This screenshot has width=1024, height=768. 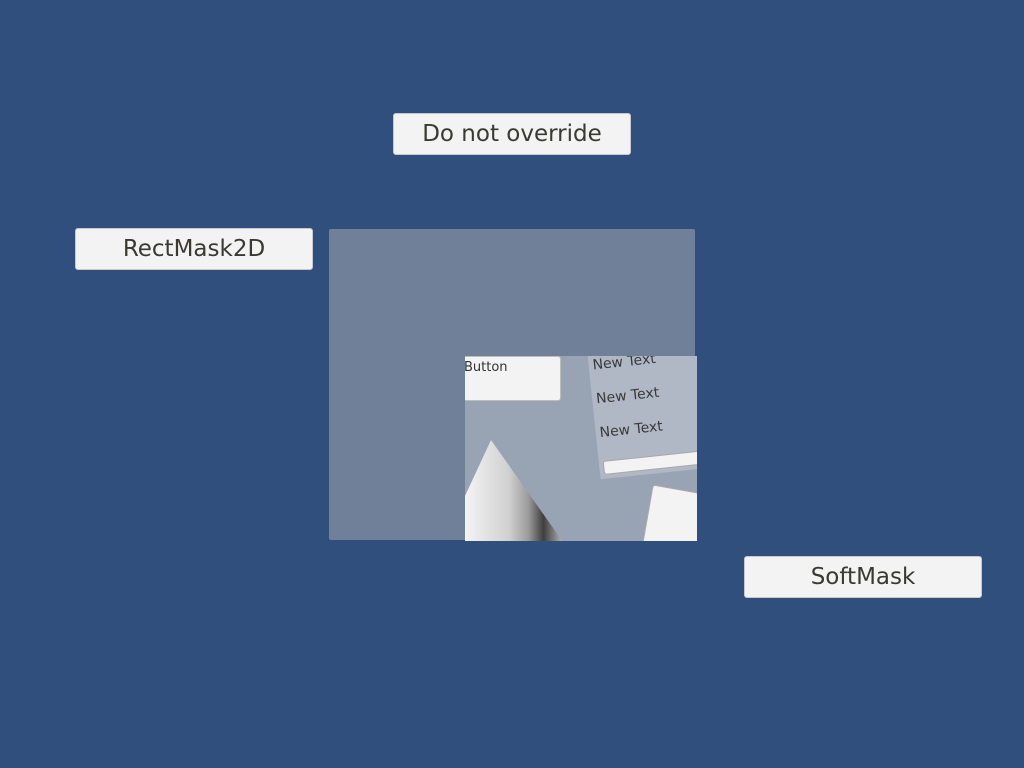 What do you see at coordinates (194, 249) in the screenshot?
I see `rectmask2d-button: RectMask2D` at bounding box center [194, 249].